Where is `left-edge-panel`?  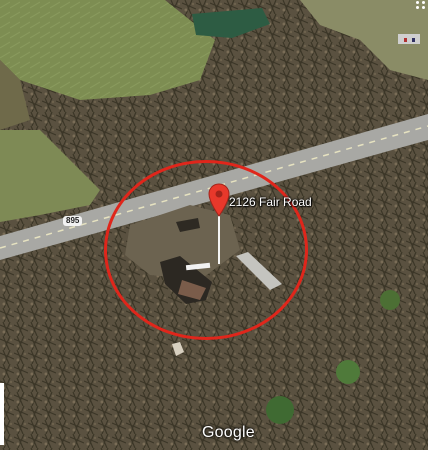
left-edge-panel is located at coordinates (2, 414).